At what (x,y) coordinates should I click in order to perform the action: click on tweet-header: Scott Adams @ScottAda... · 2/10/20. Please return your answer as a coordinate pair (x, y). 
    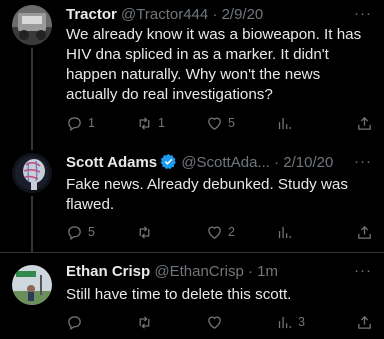
    Looking at the image, I should click on (221, 163).